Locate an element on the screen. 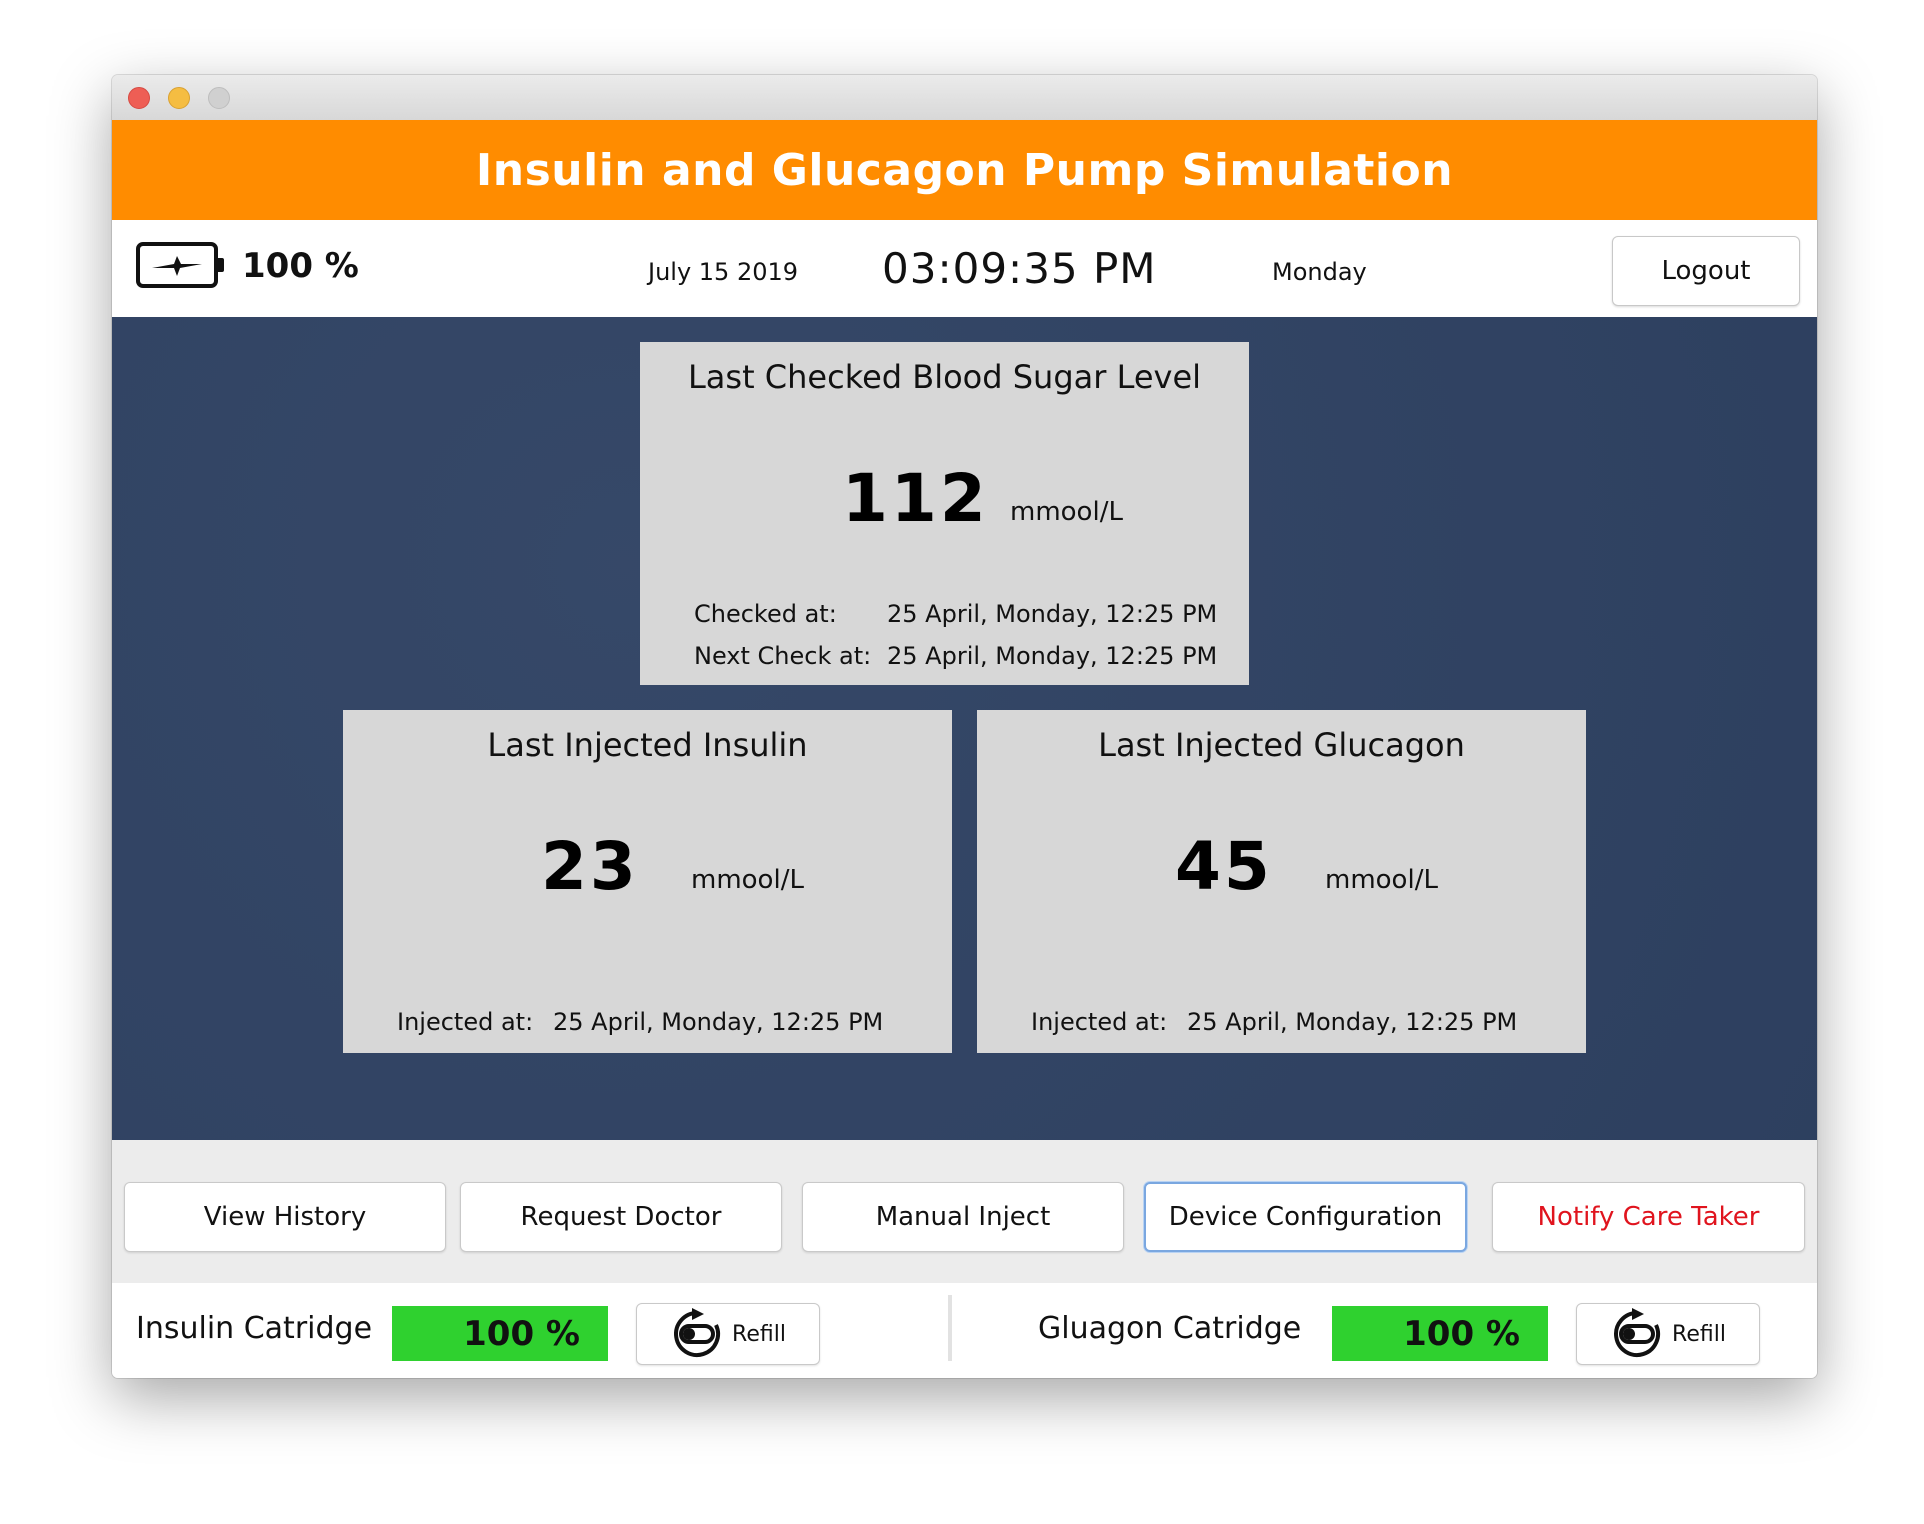  app-header: Insulin and Glucagon Pump Simulation is located at coordinates (964, 170).